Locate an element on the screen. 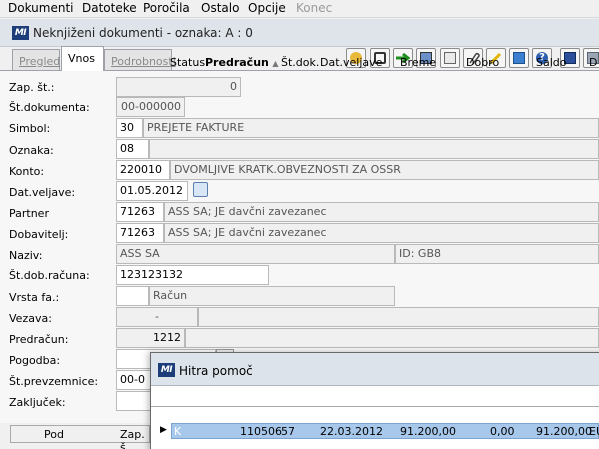  naziv-field: ASS SA is located at coordinates (255, 254).